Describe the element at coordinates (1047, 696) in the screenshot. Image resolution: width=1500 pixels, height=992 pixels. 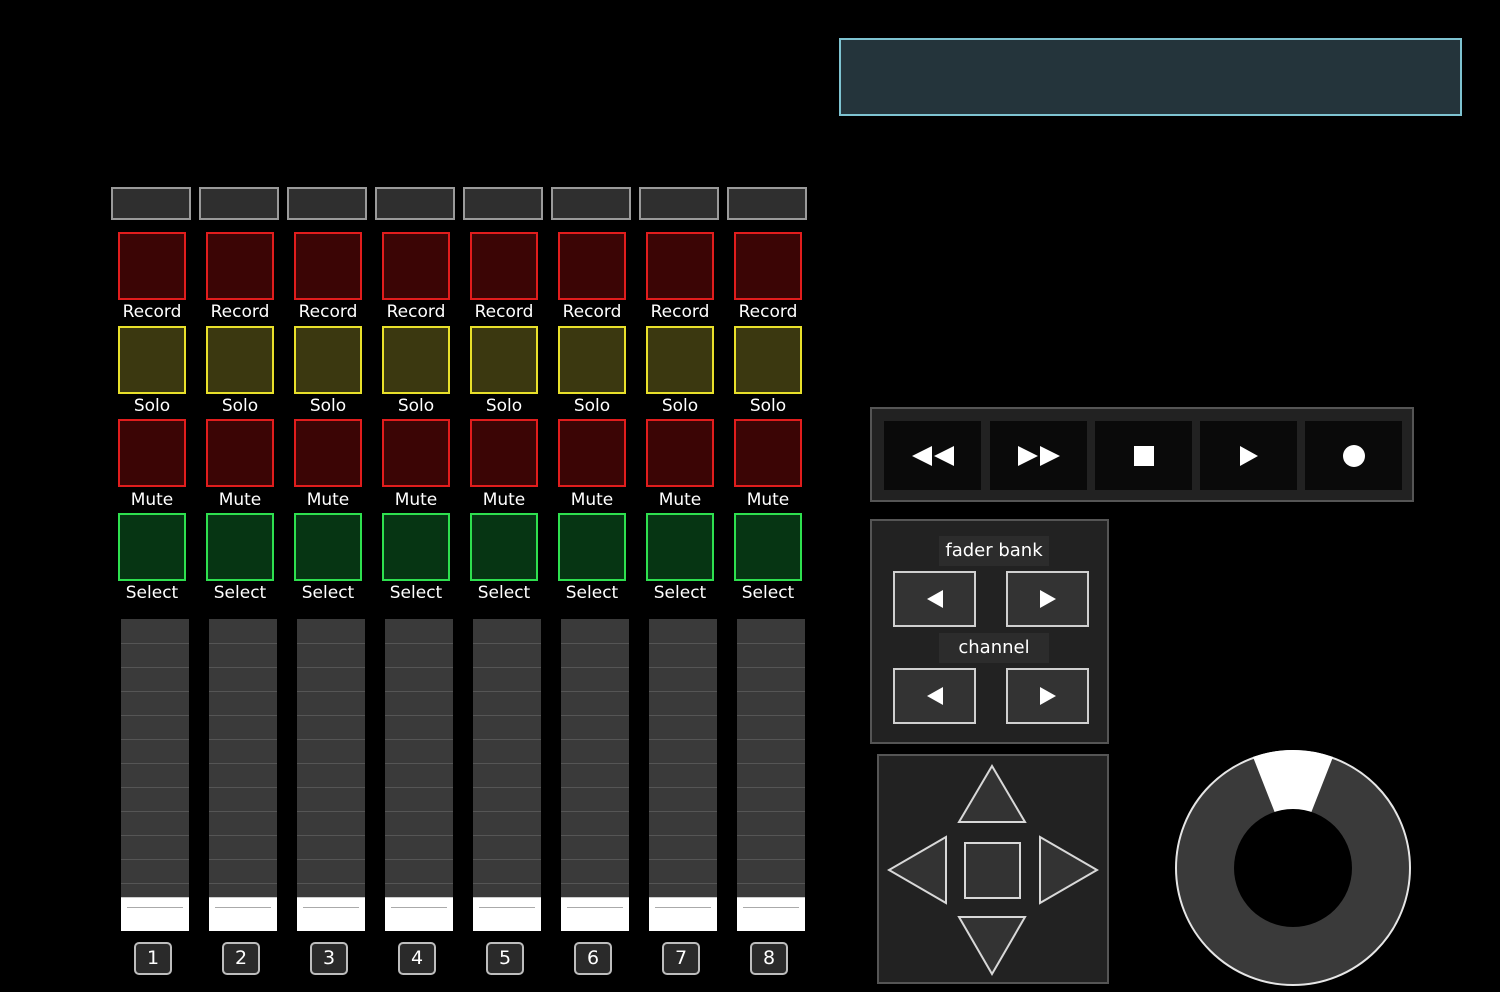
I see `channel-right-button` at that location.